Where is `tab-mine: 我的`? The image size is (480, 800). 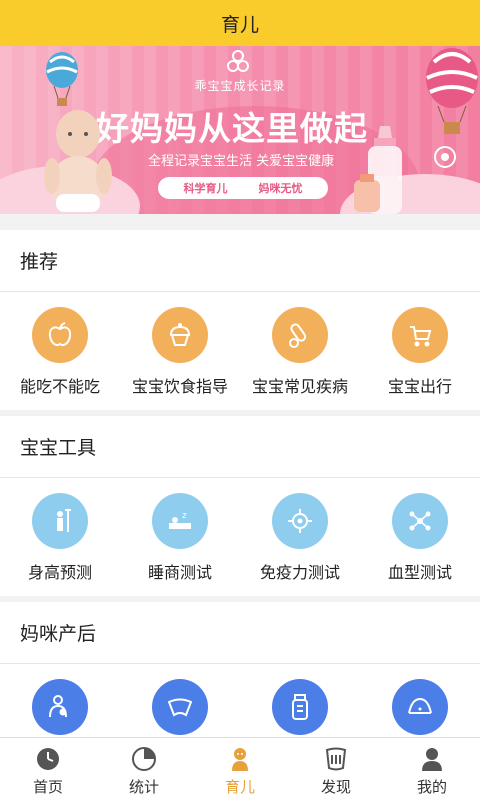
tab-mine: 我的 is located at coordinates (432, 769).